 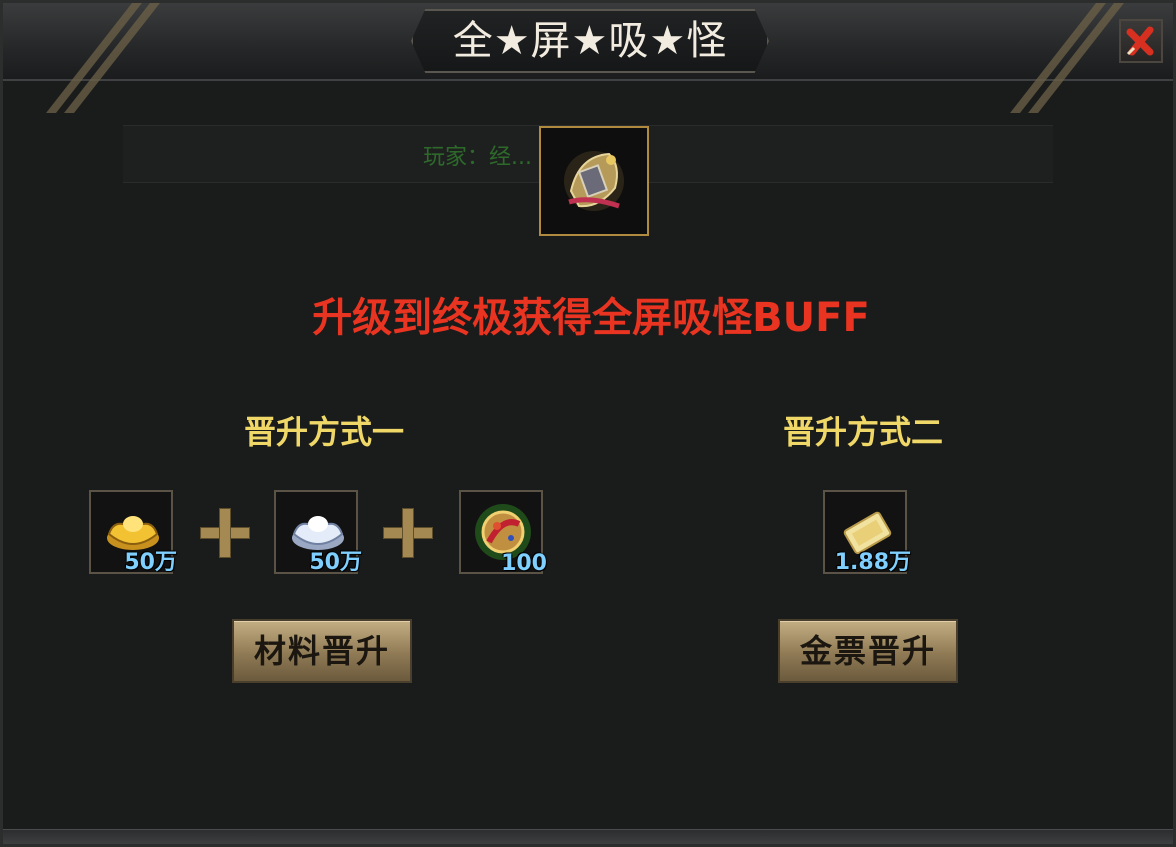 I want to click on material-upgrade-button: 材料晋升, so click(x=322, y=651).